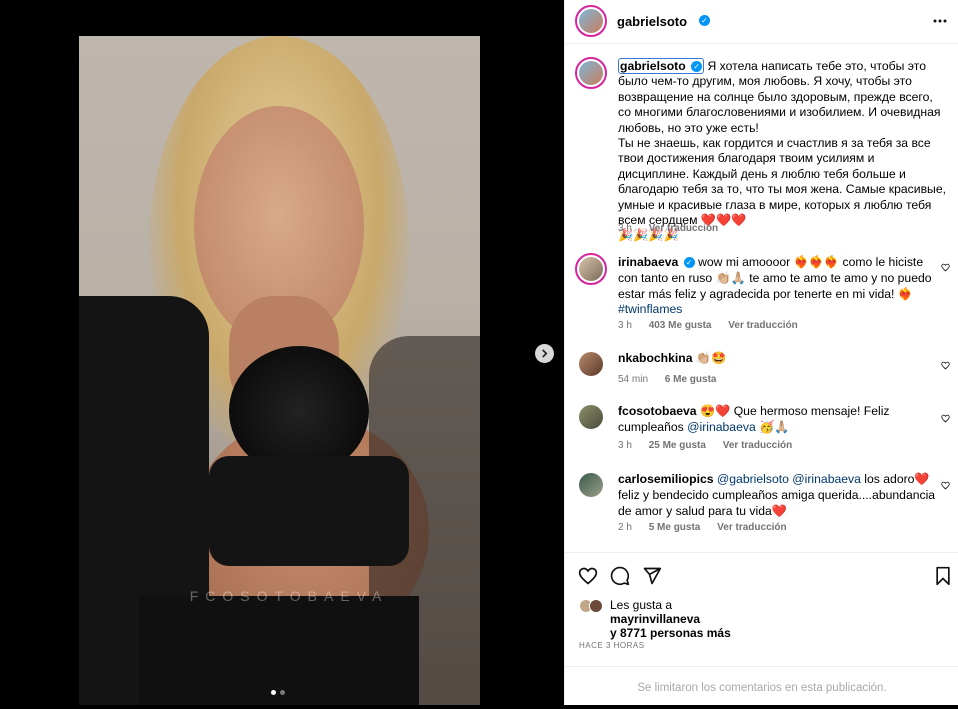  What do you see at coordinates (772, 426) in the screenshot?
I see `comment-text-end: 🥳🙏🏼` at bounding box center [772, 426].